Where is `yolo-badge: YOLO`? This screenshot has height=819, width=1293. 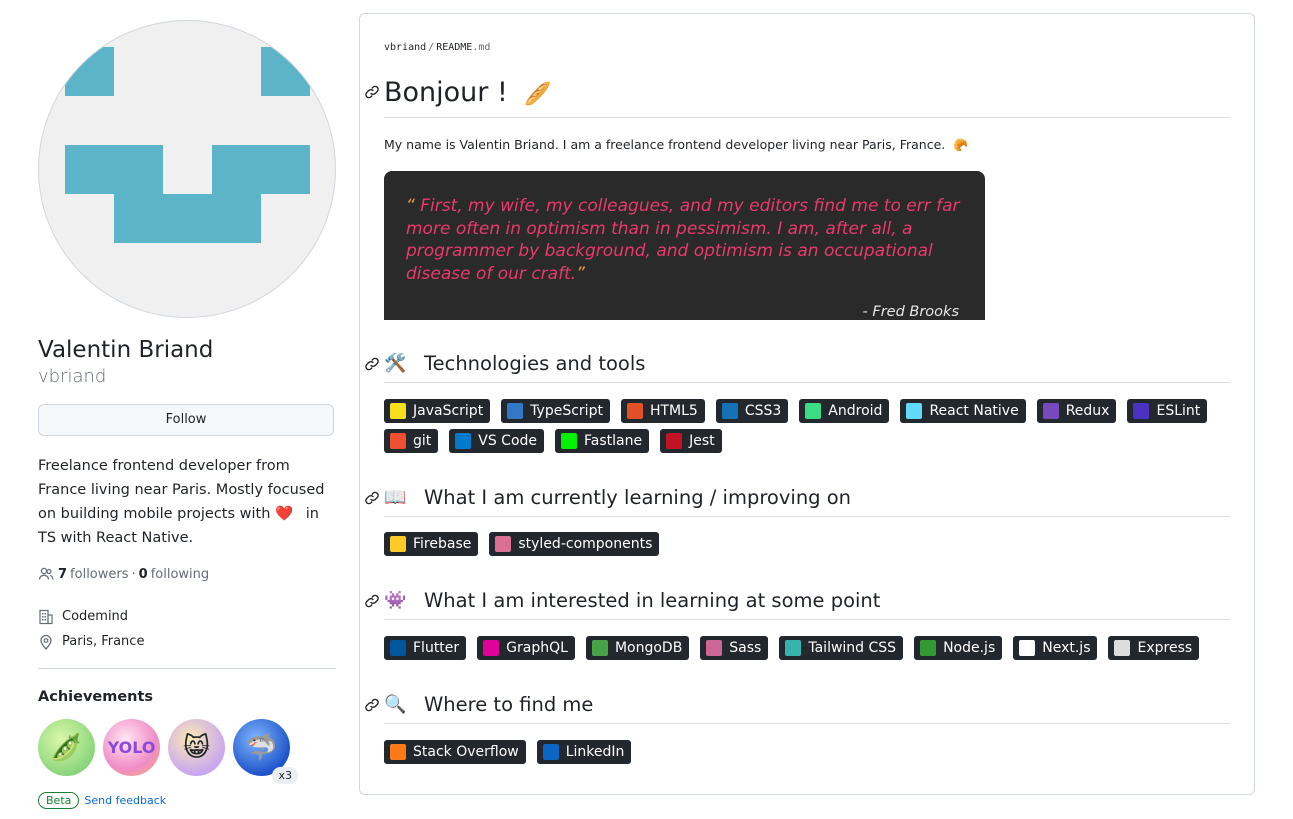
yolo-badge: YOLO is located at coordinates (131, 747).